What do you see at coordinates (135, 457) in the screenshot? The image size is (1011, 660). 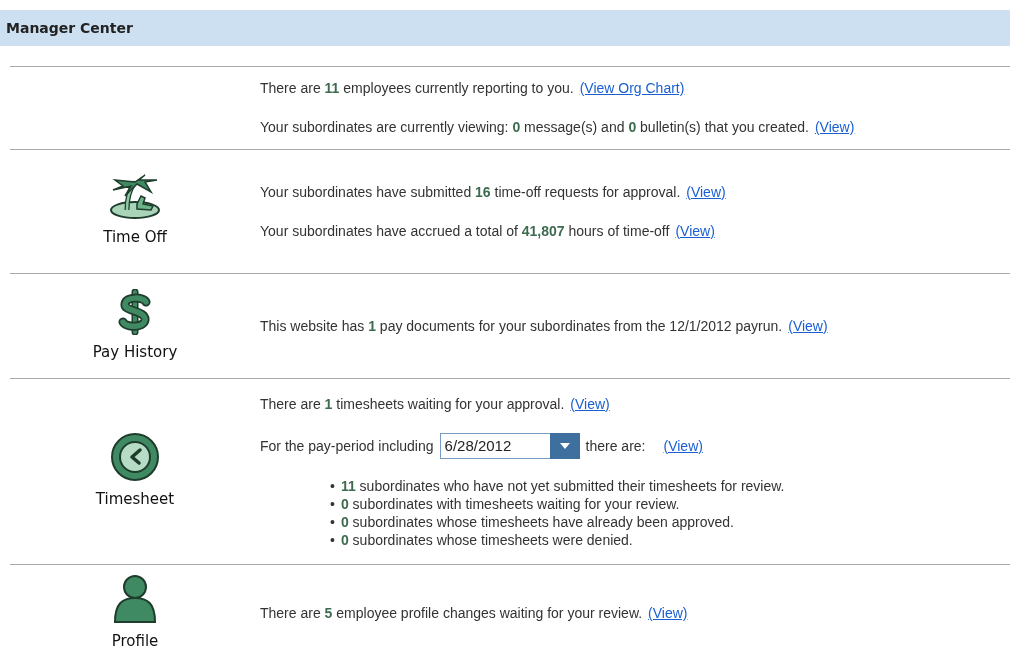 I see `clock-icon` at bounding box center [135, 457].